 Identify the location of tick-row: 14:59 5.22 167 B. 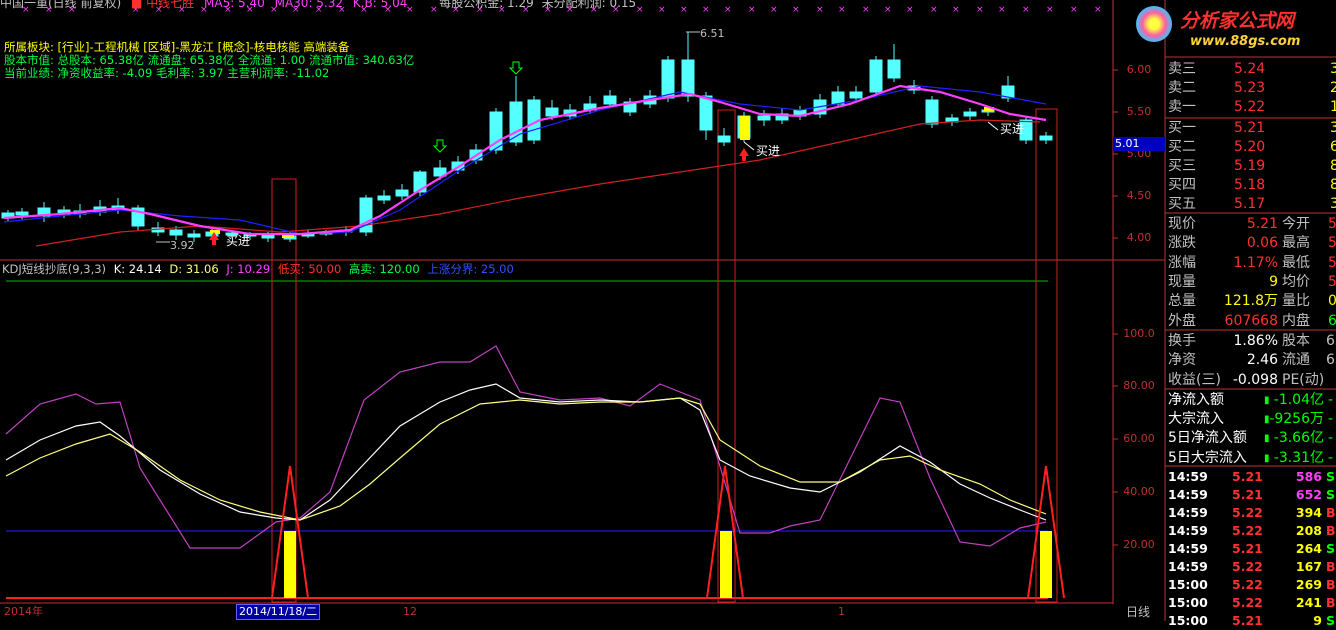
(1252, 567).